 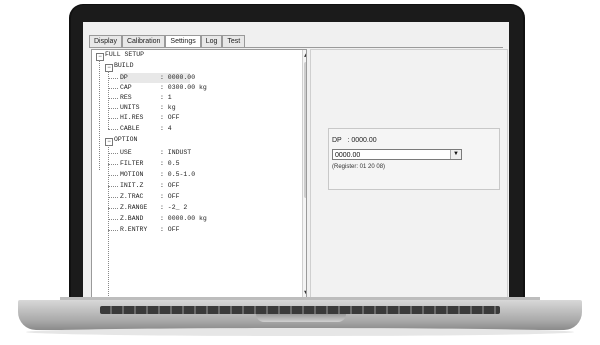 What do you see at coordinates (146, 129) in the screenshot?
I see `tree-item-cable: CABLE: 4` at bounding box center [146, 129].